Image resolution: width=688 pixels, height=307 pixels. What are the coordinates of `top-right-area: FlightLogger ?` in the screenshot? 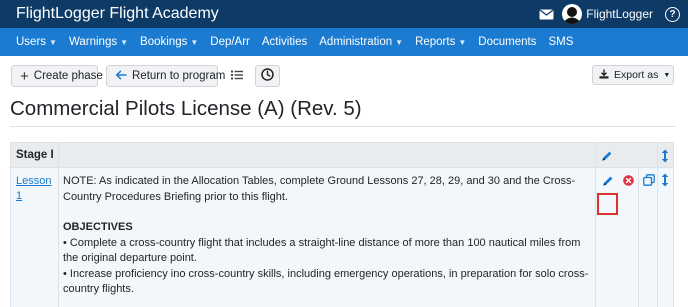 It's located at (609, 14).